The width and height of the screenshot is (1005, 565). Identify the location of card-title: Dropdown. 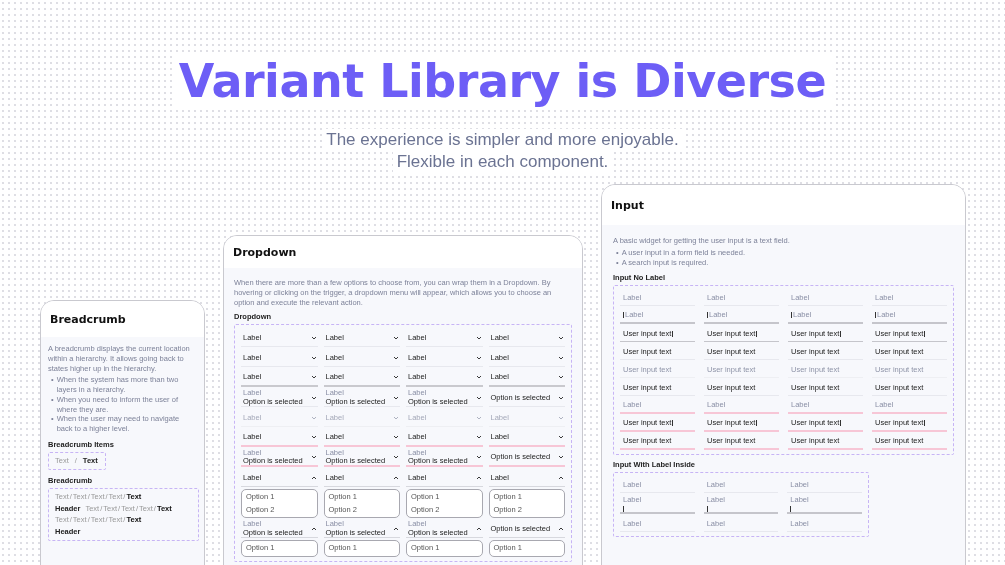
(265, 252).